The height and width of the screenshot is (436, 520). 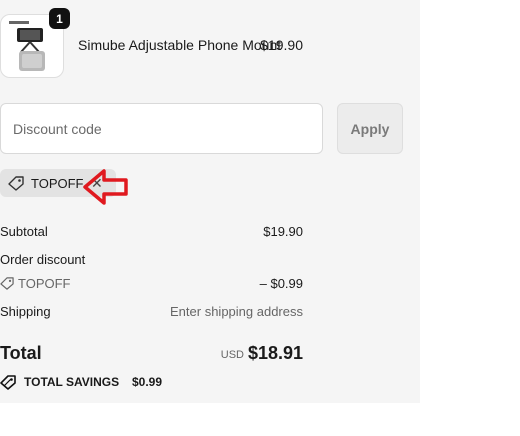 I want to click on product-price: $19.90, so click(x=281, y=45).